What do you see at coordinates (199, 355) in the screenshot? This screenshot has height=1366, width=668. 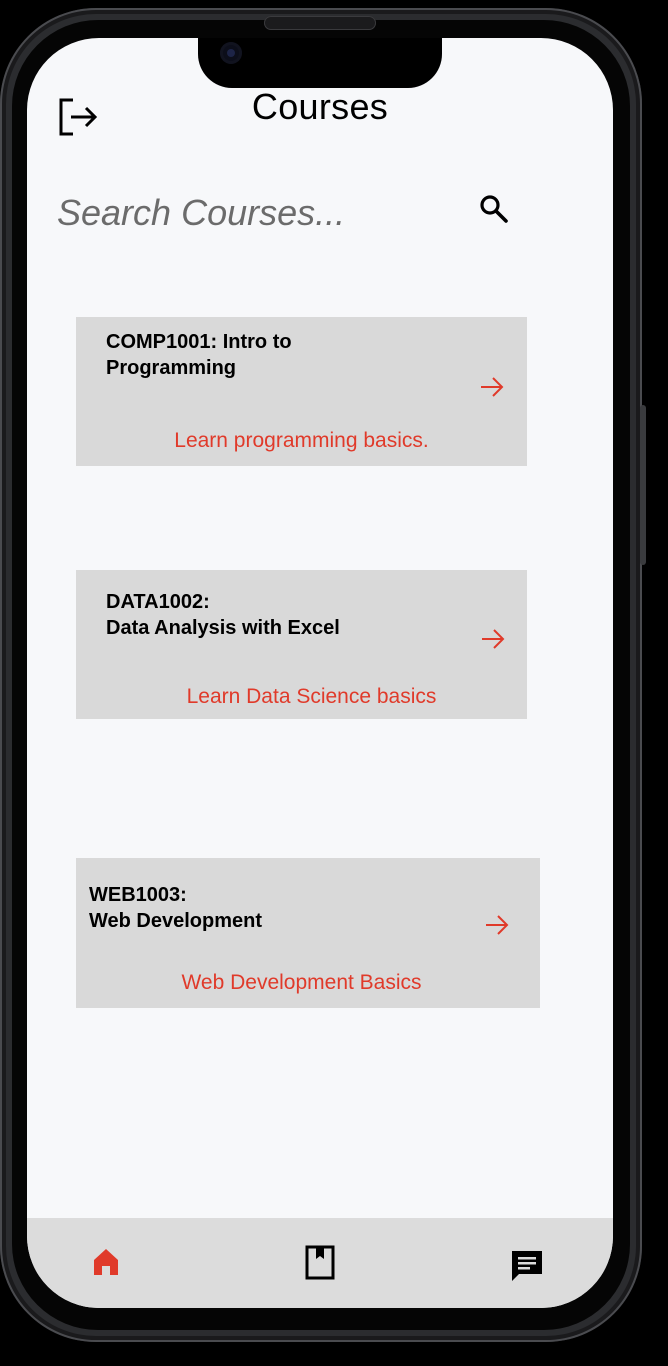 I see `course-title: COMP1001: Intro to Programming` at bounding box center [199, 355].